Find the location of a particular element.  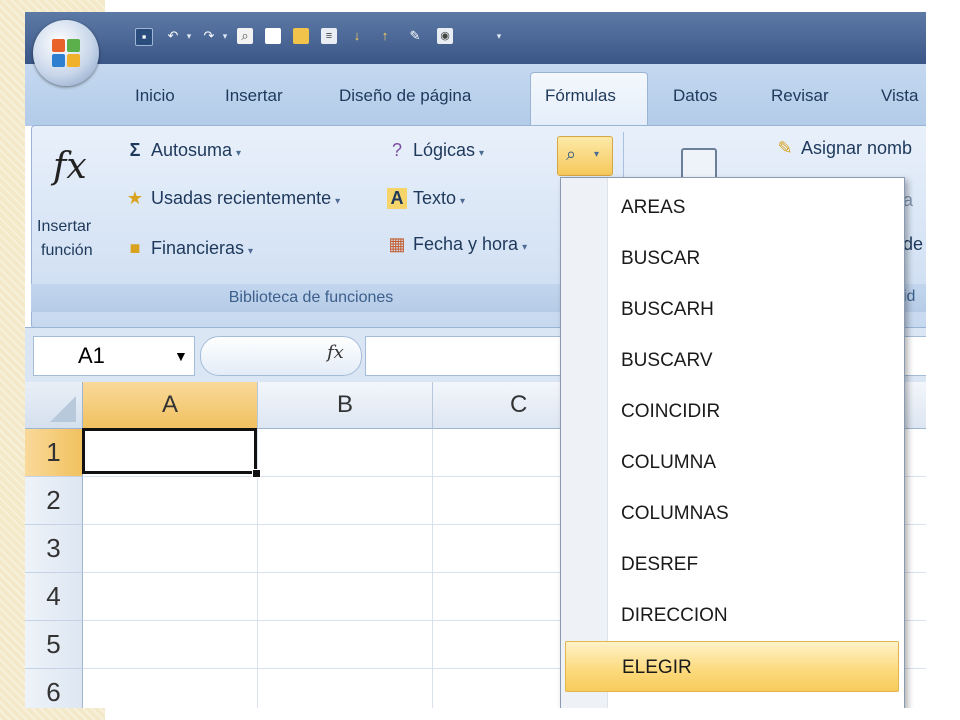

recent-functions-button: ★ Usadas recientemente ▾ is located at coordinates (232, 198).